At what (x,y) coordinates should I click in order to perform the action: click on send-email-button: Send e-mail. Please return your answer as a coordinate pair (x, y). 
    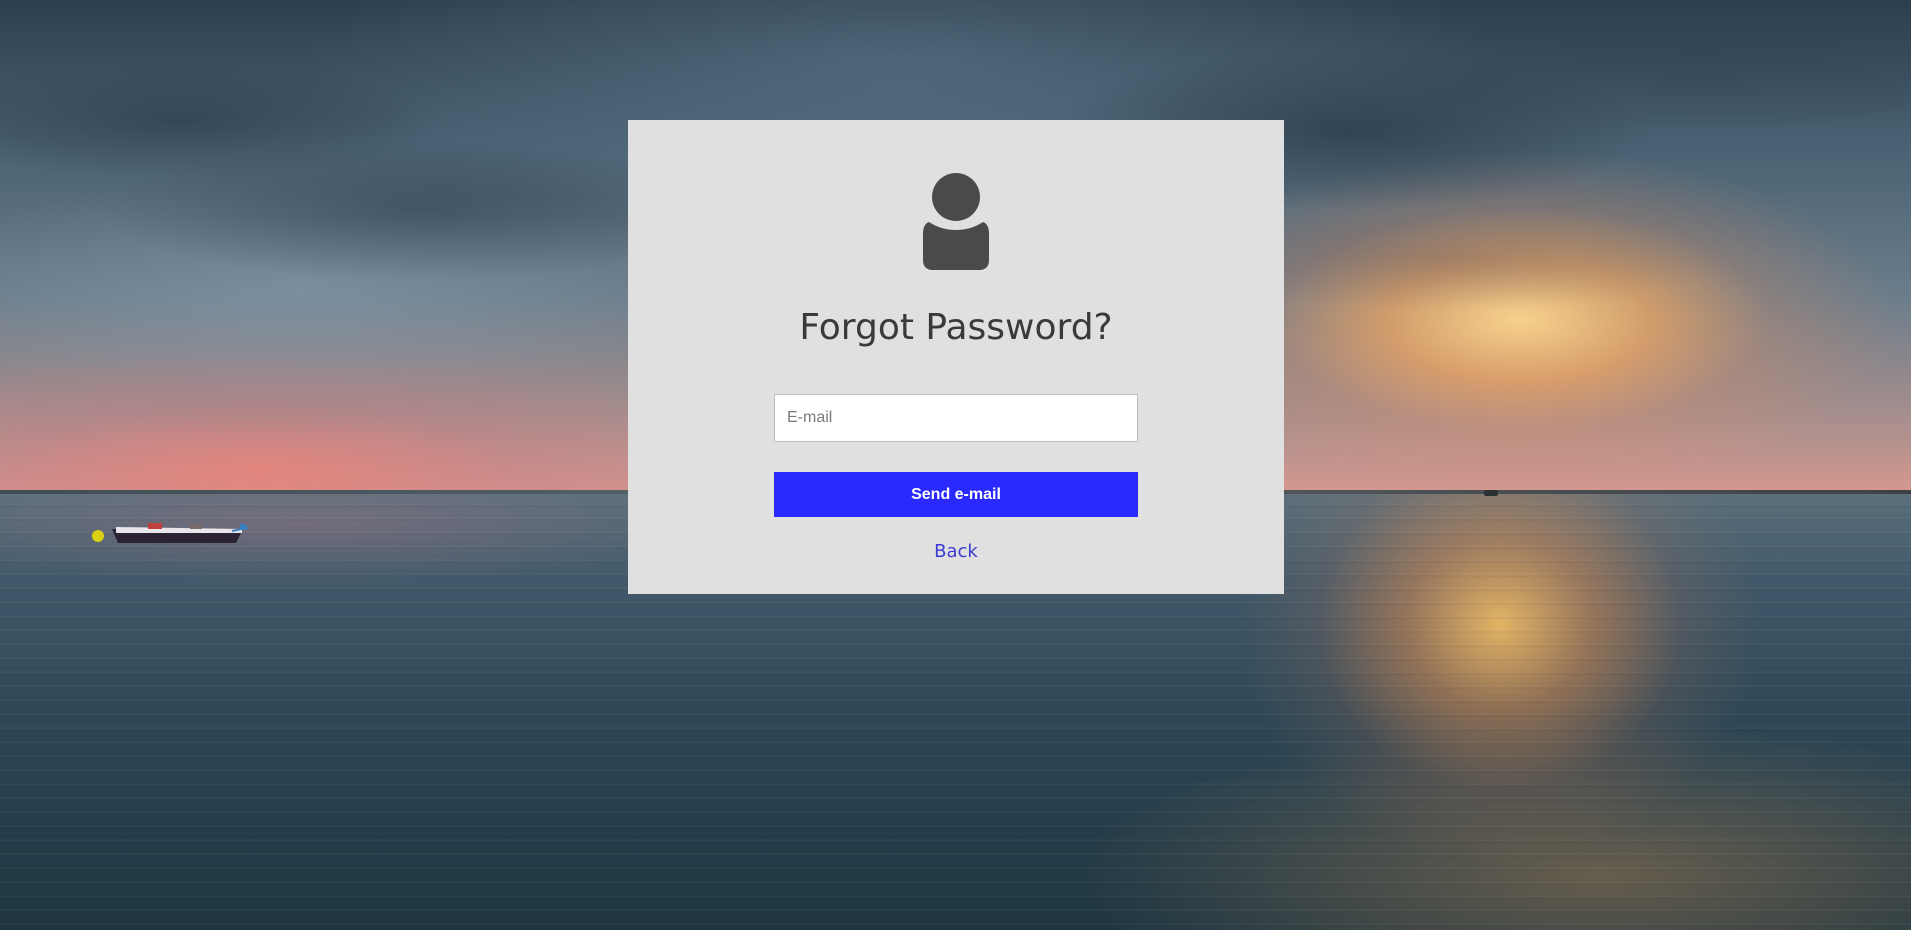
    Looking at the image, I should click on (956, 494).